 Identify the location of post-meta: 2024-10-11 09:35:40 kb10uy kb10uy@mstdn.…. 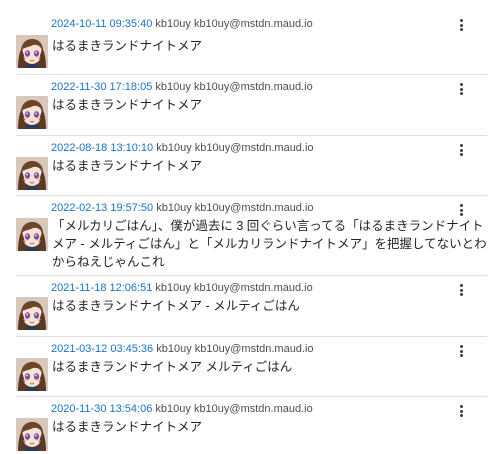
(182, 24).